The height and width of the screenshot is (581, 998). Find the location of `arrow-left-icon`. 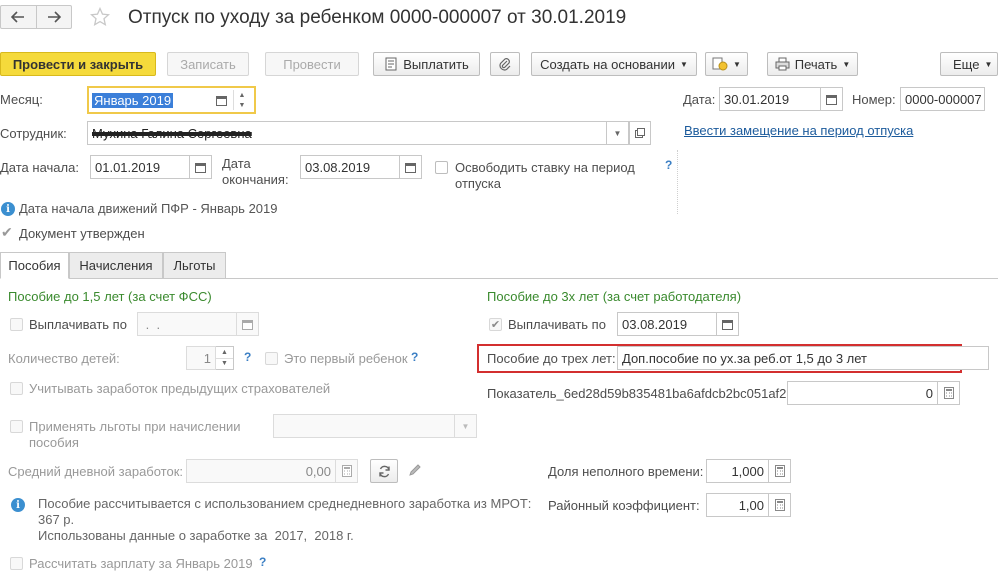

arrow-left-icon is located at coordinates (18, 17).